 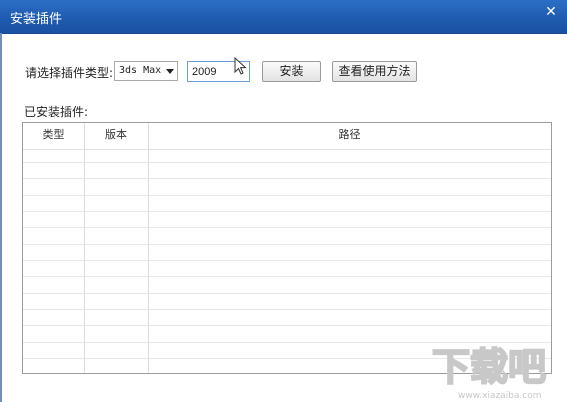 I want to click on table-header: 类型 版本 路径, so click(x=287, y=136).